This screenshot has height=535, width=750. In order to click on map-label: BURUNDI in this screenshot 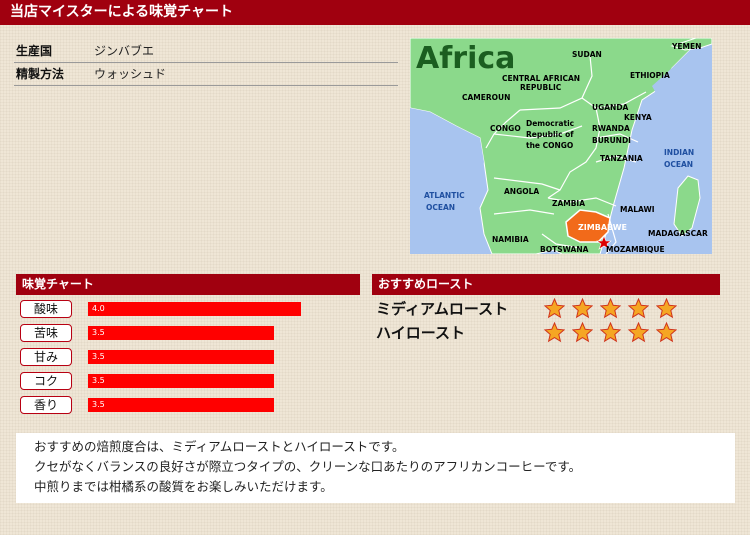, I will do `click(611, 140)`.